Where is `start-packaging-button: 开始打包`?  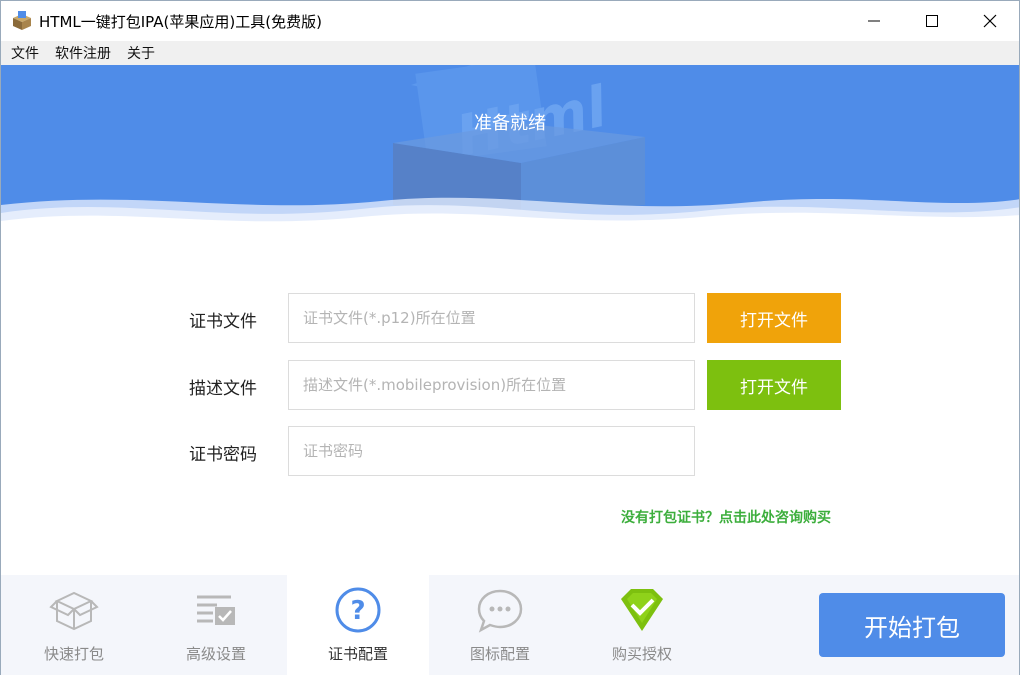 start-packaging-button: 开始打包 is located at coordinates (912, 625).